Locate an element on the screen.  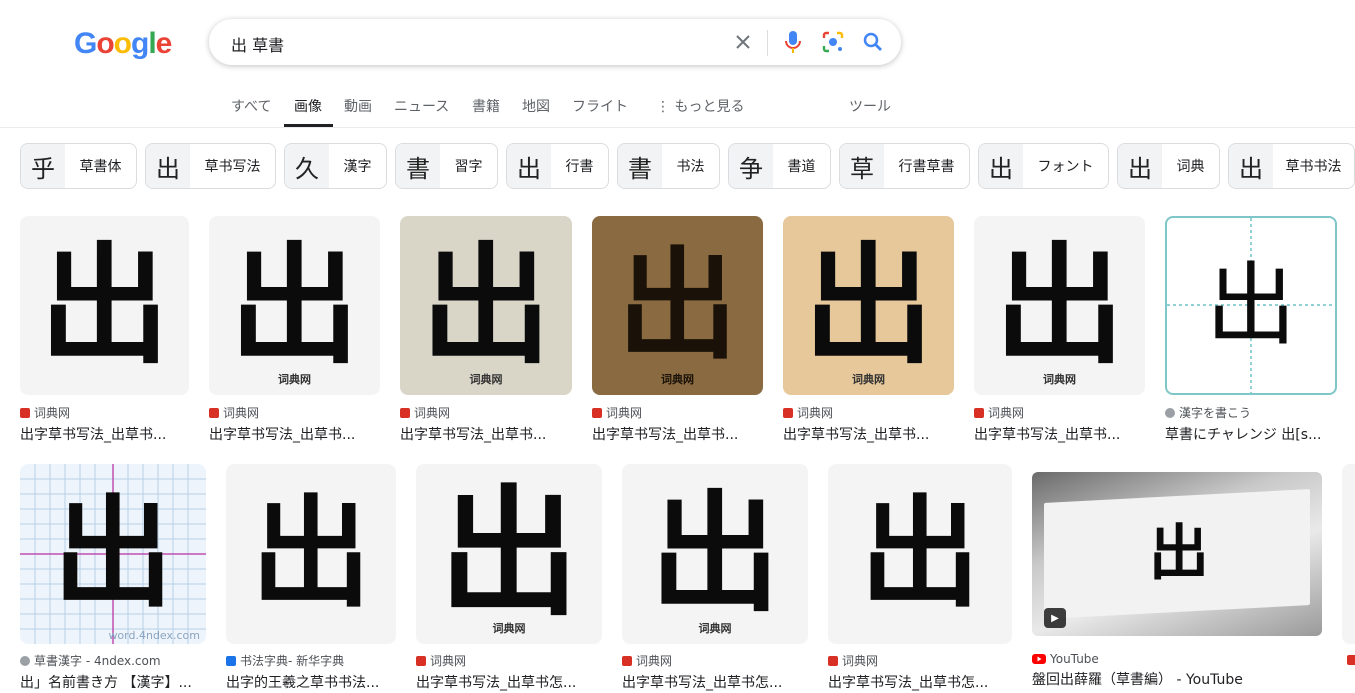
result-title: 盤回出薛羅（草書編） - YouTube is located at coordinates (1177, 679).